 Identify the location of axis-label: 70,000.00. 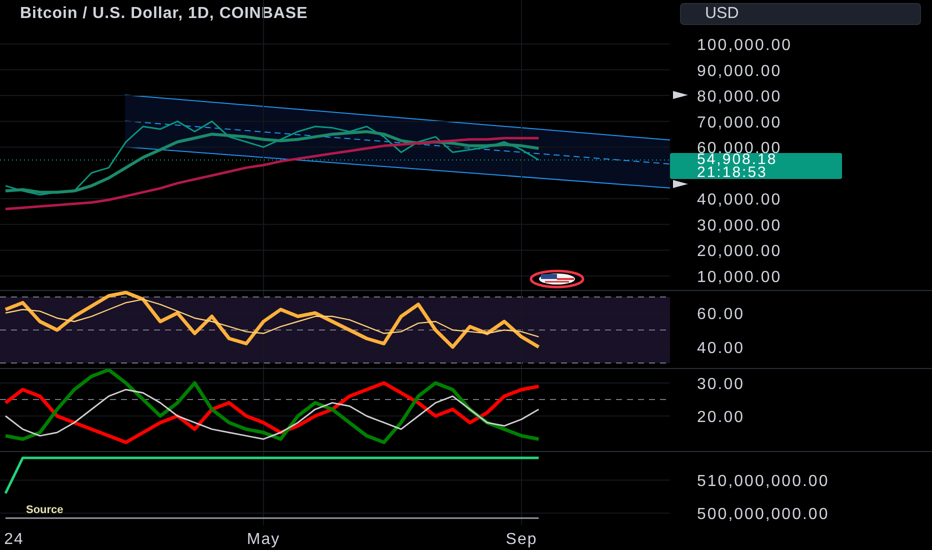
(739, 123).